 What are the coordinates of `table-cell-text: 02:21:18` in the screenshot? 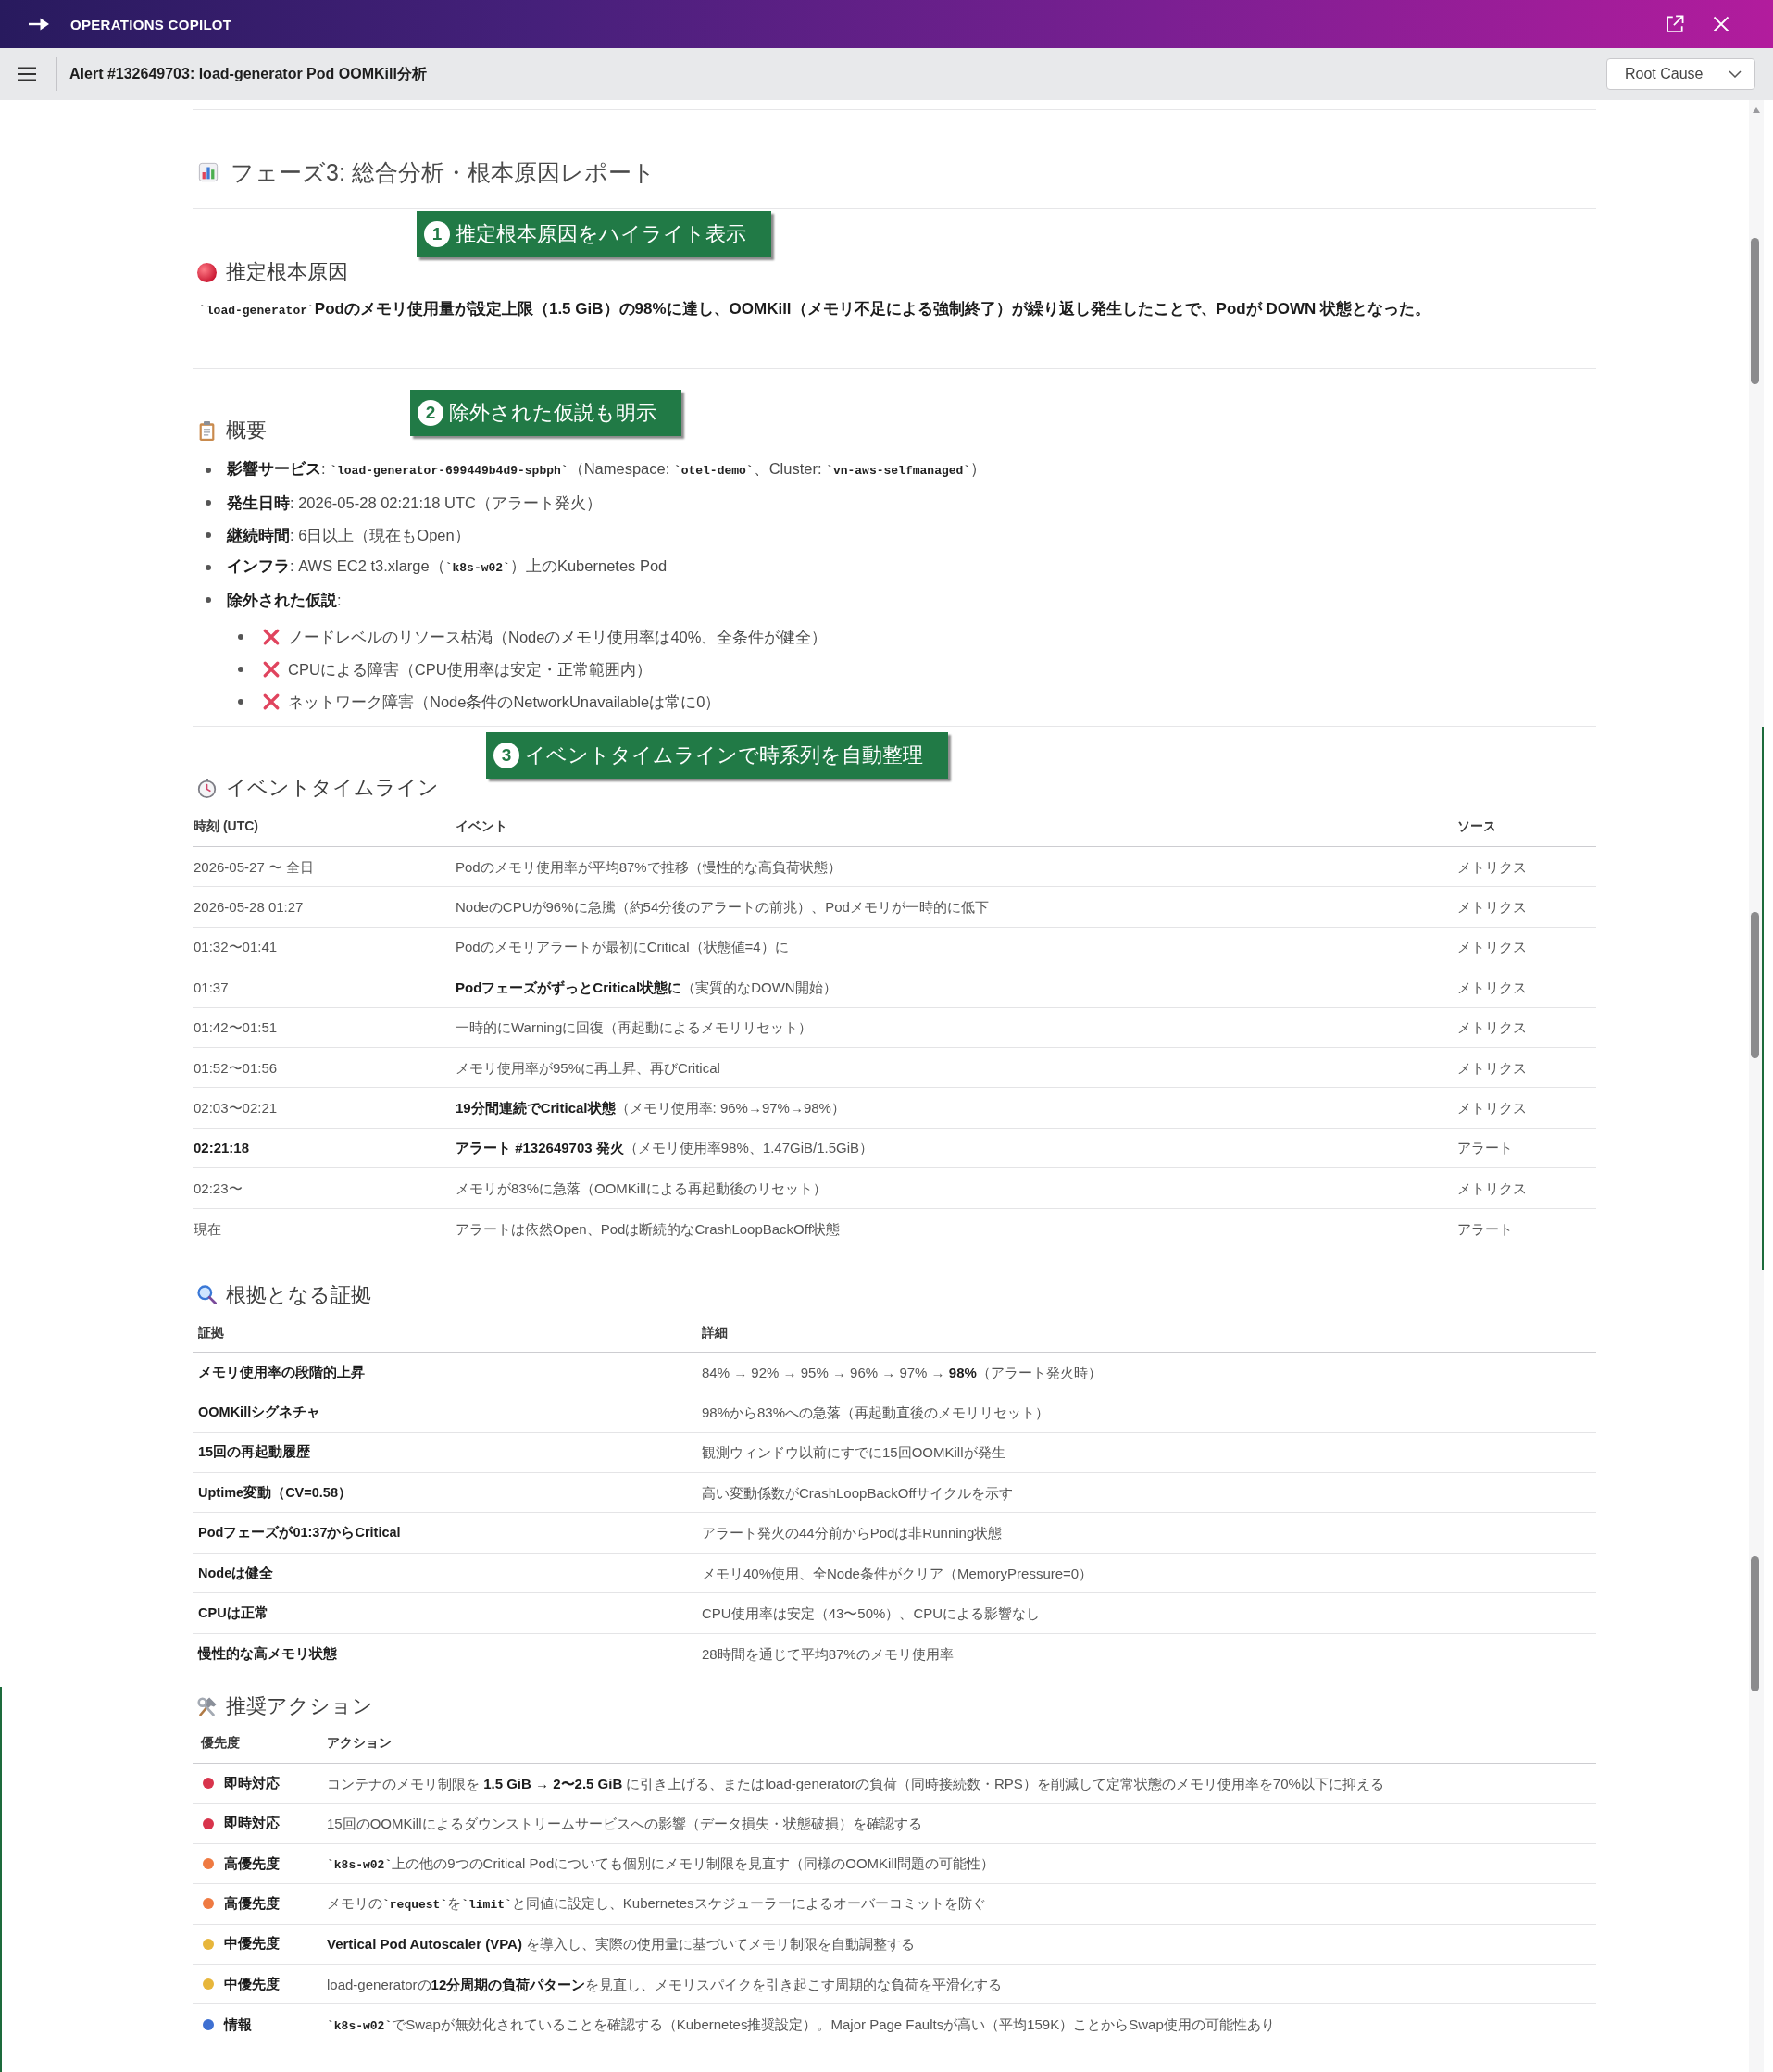 It's located at (222, 1148).